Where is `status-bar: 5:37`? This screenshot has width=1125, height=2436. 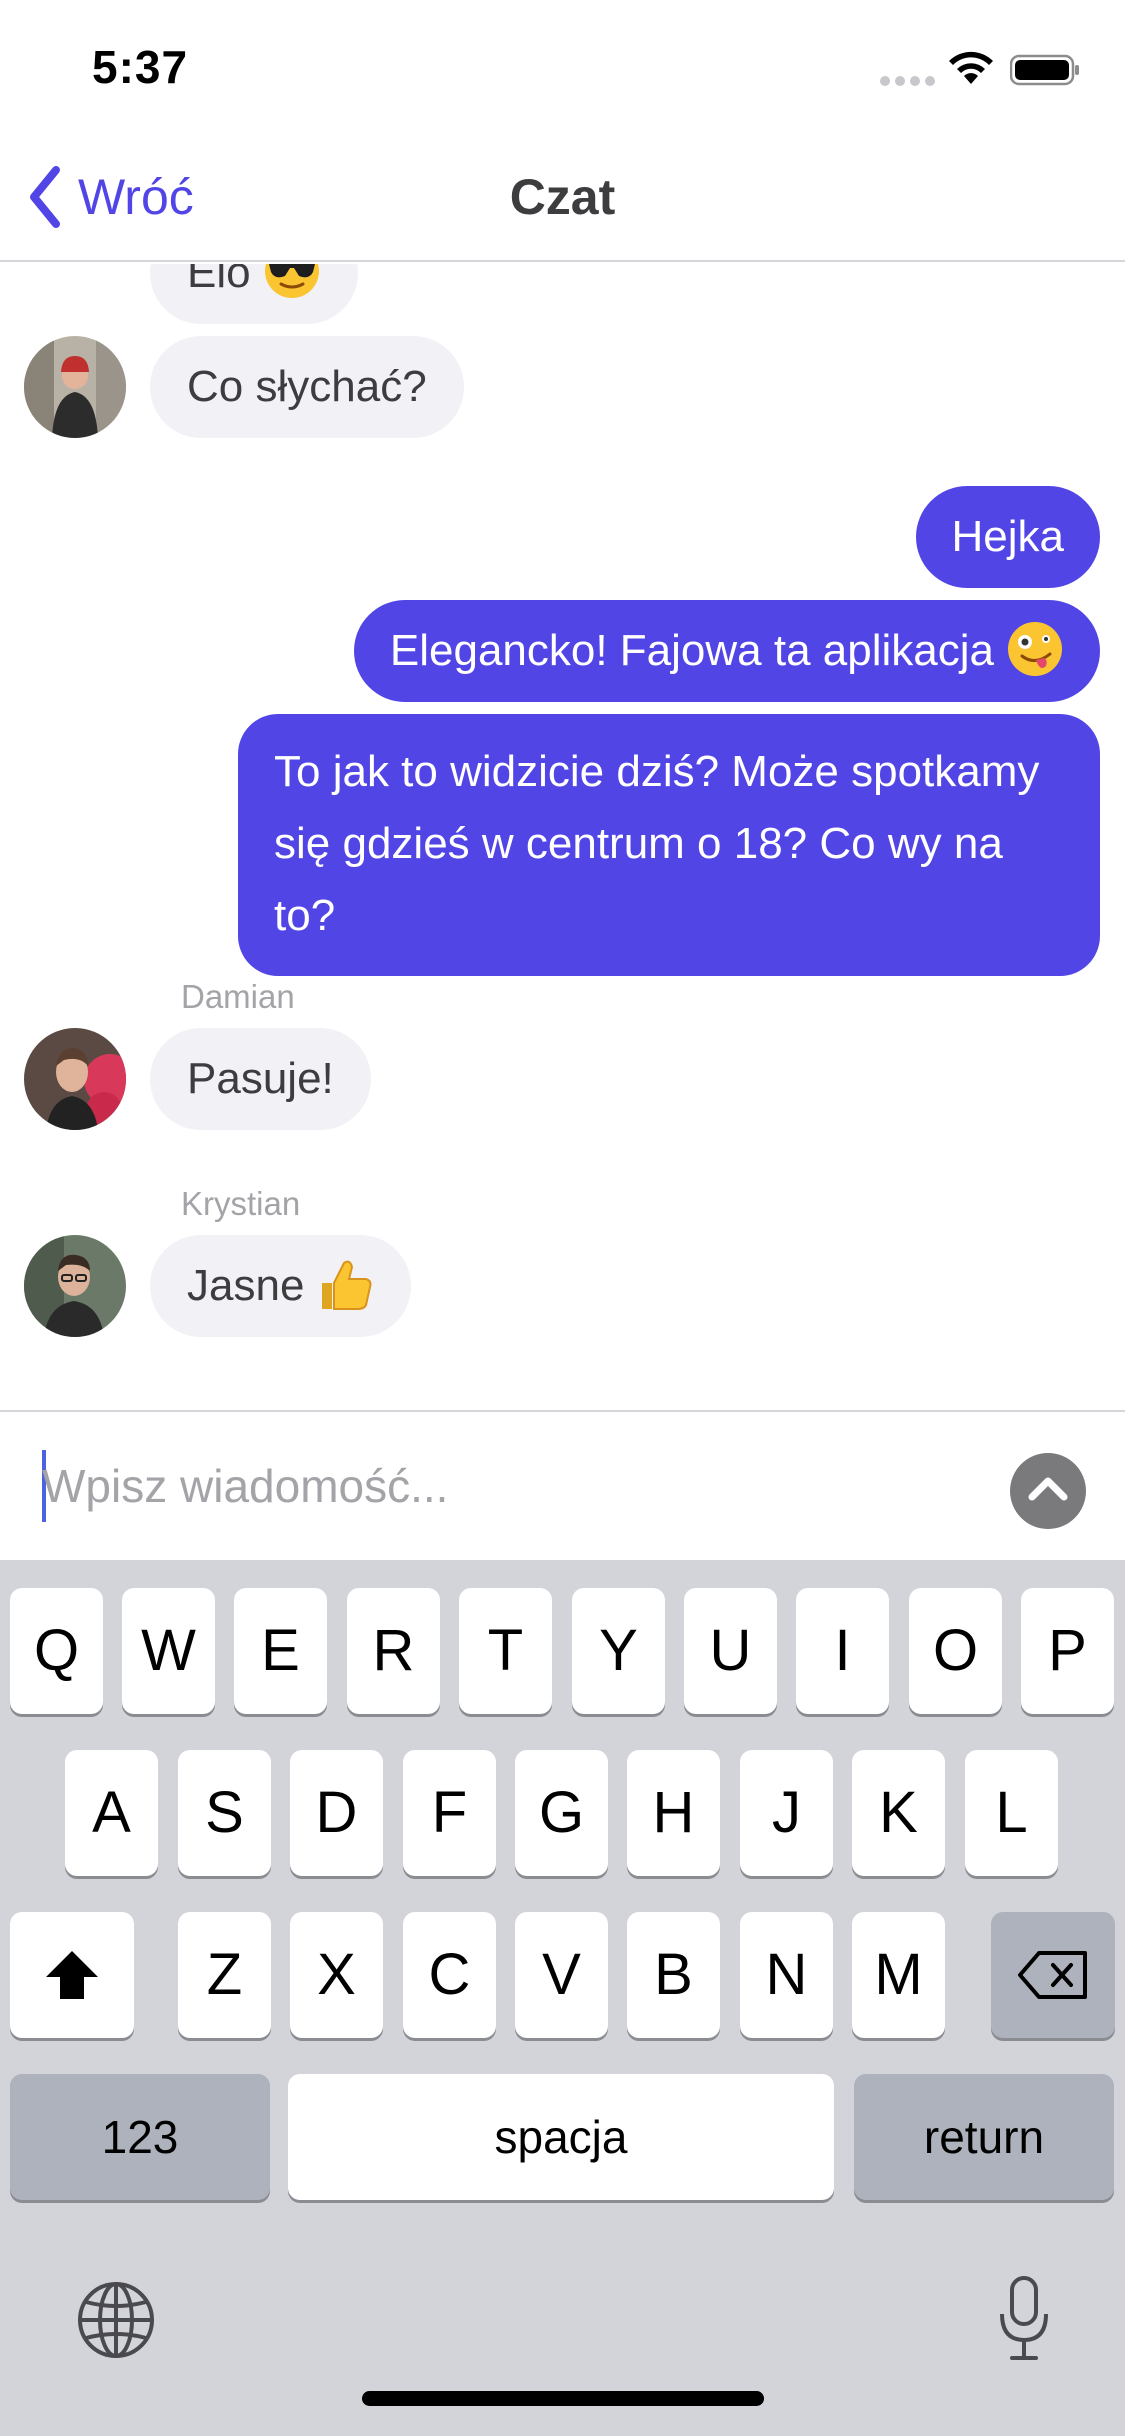 status-bar: 5:37 is located at coordinates (562, 70).